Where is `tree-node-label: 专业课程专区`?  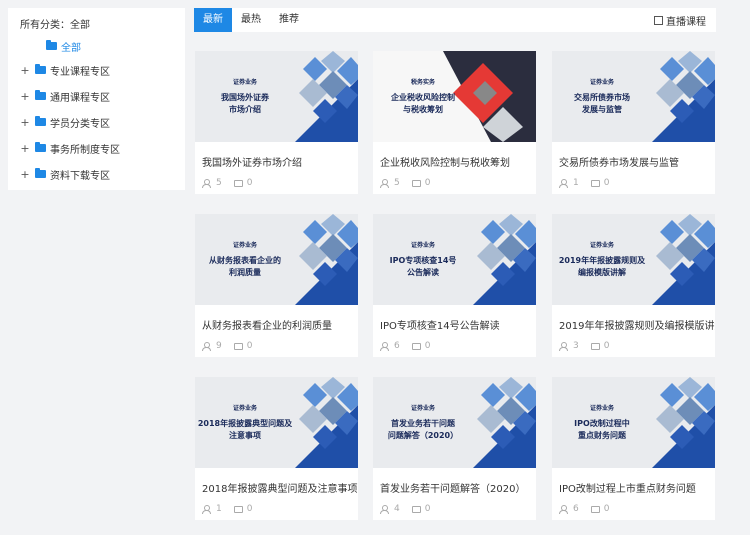
tree-node-label: 专业课程专区 is located at coordinates (80, 72).